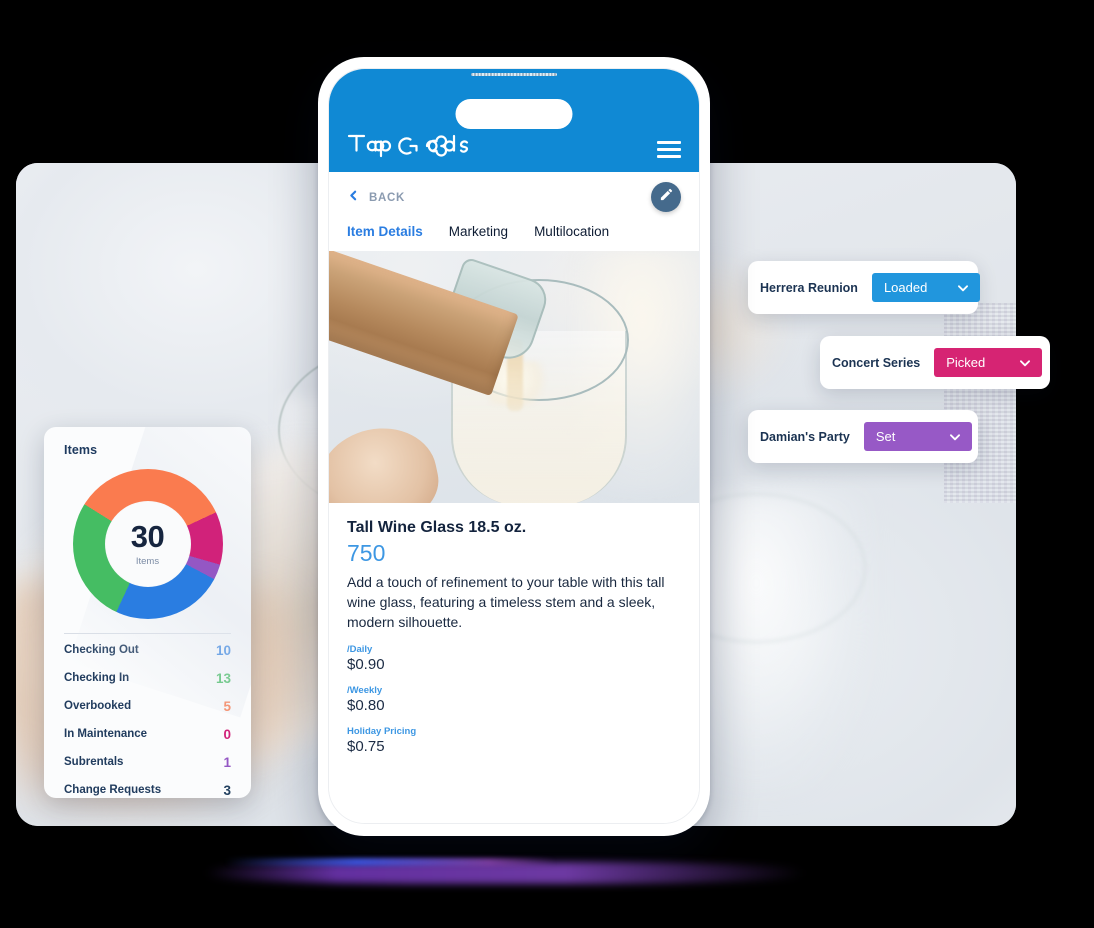 This screenshot has height=928, width=1094. I want to click on stat-label: Checking In, so click(97, 678).